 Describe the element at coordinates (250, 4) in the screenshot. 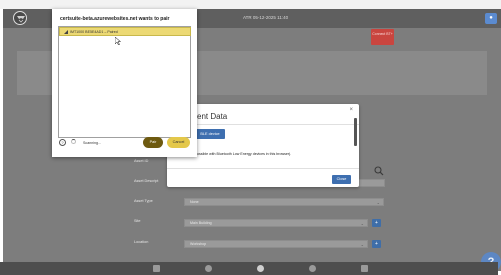

I see `browser-top-strip` at that location.